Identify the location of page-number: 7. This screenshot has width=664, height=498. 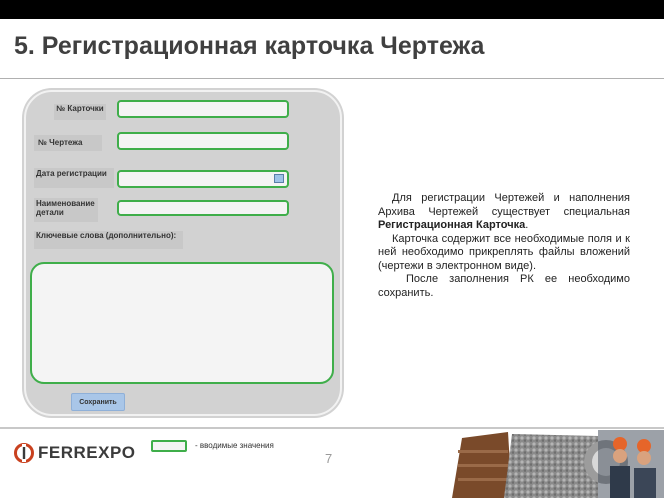
(329, 458).